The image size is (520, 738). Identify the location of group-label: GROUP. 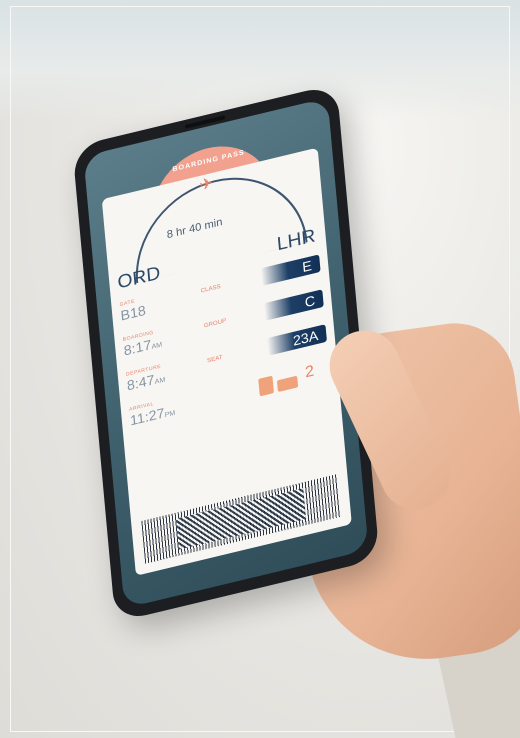
(215, 324).